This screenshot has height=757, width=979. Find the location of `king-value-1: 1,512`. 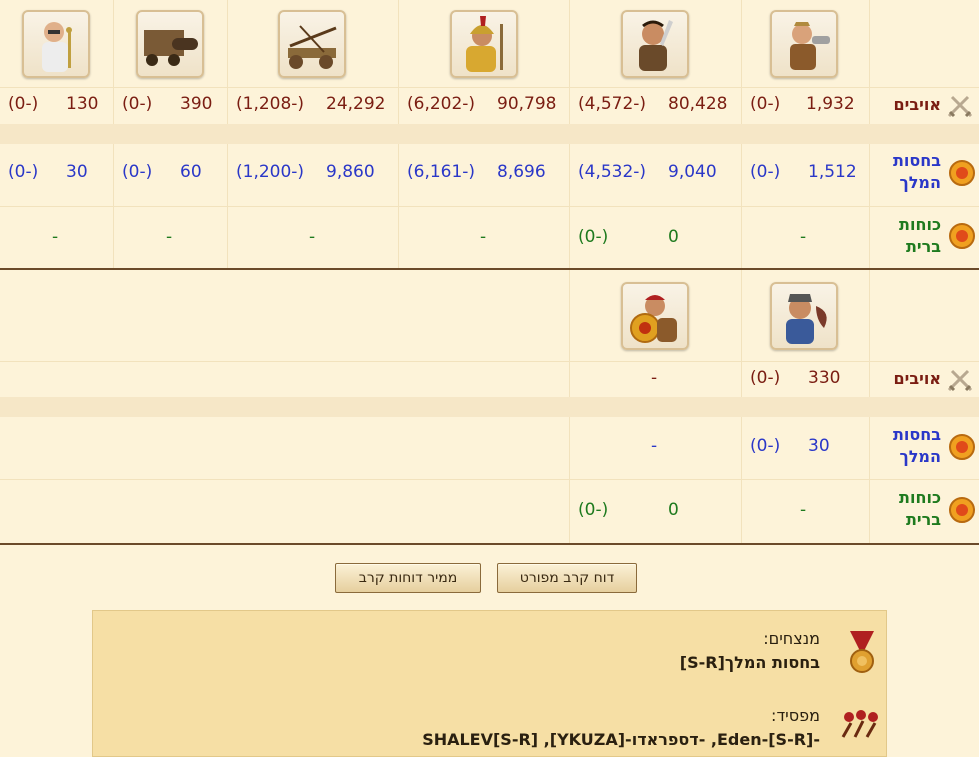

king-value-1: 1,512 is located at coordinates (832, 172).